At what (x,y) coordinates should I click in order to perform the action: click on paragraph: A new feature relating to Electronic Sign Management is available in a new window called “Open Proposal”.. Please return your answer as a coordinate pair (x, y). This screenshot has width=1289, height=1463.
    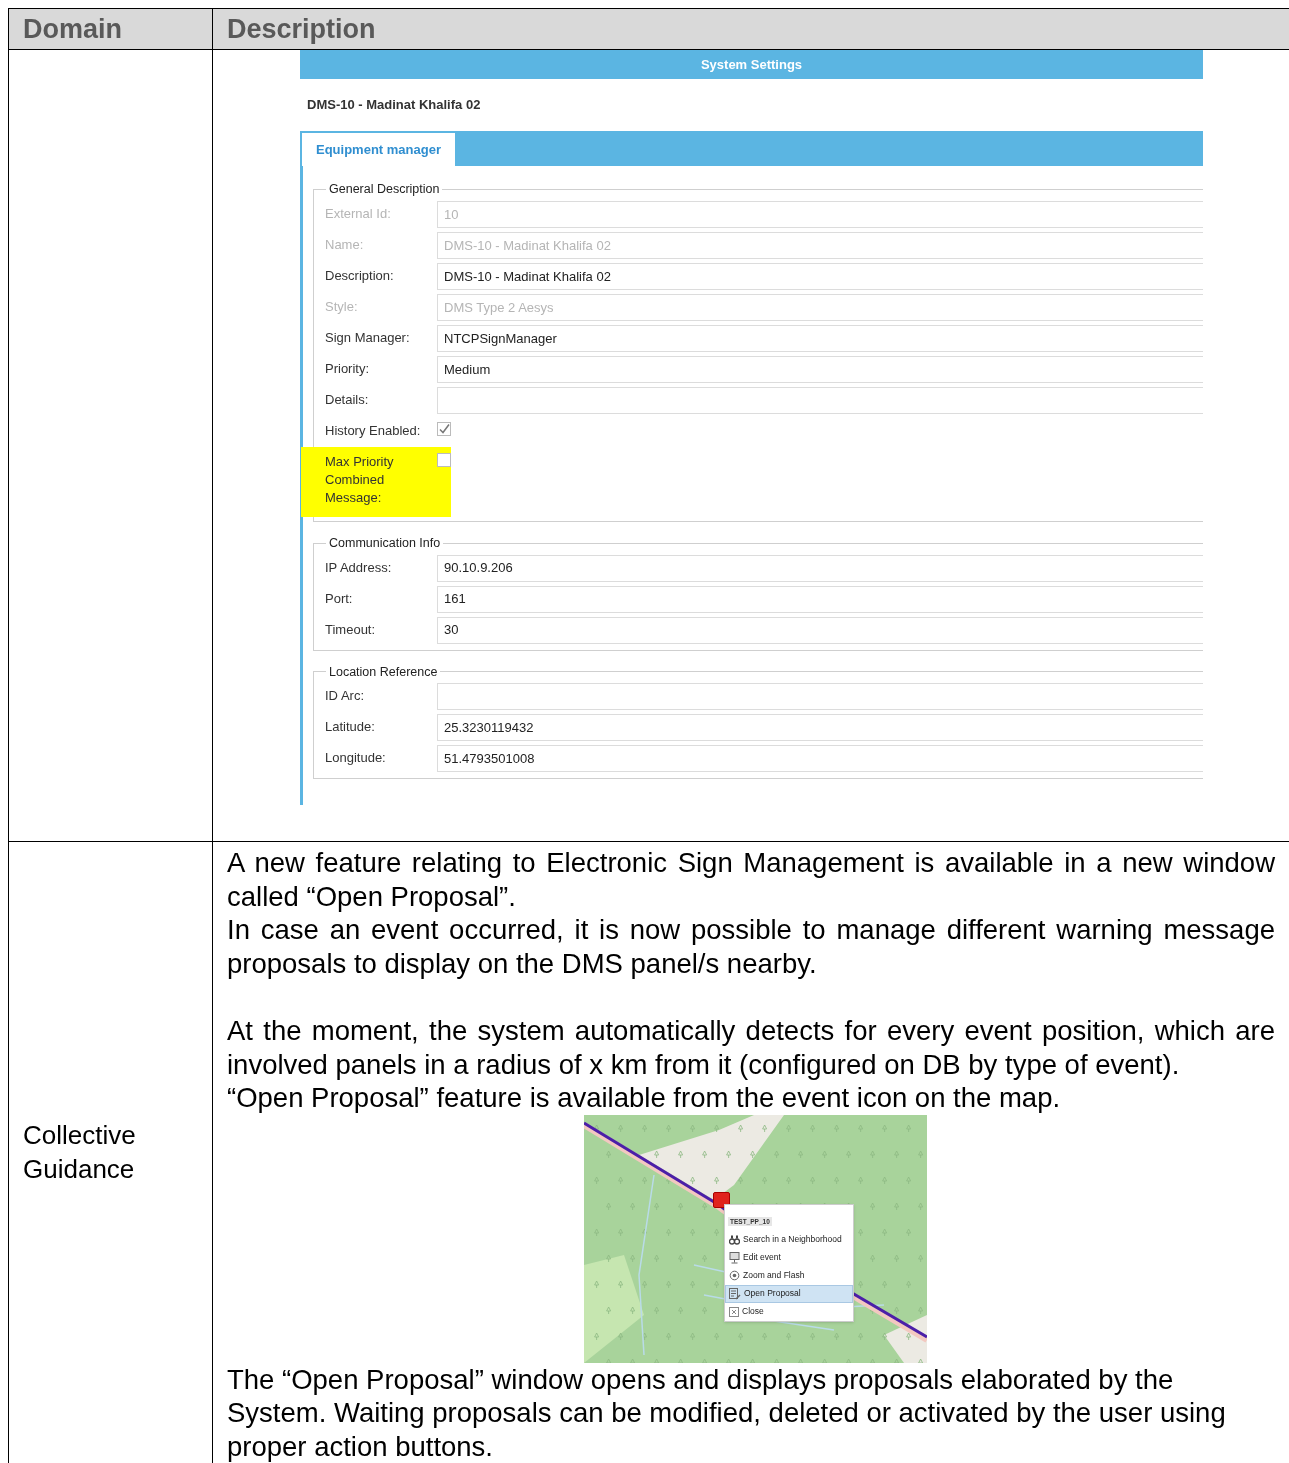
    Looking at the image, I should click on (751, 879).